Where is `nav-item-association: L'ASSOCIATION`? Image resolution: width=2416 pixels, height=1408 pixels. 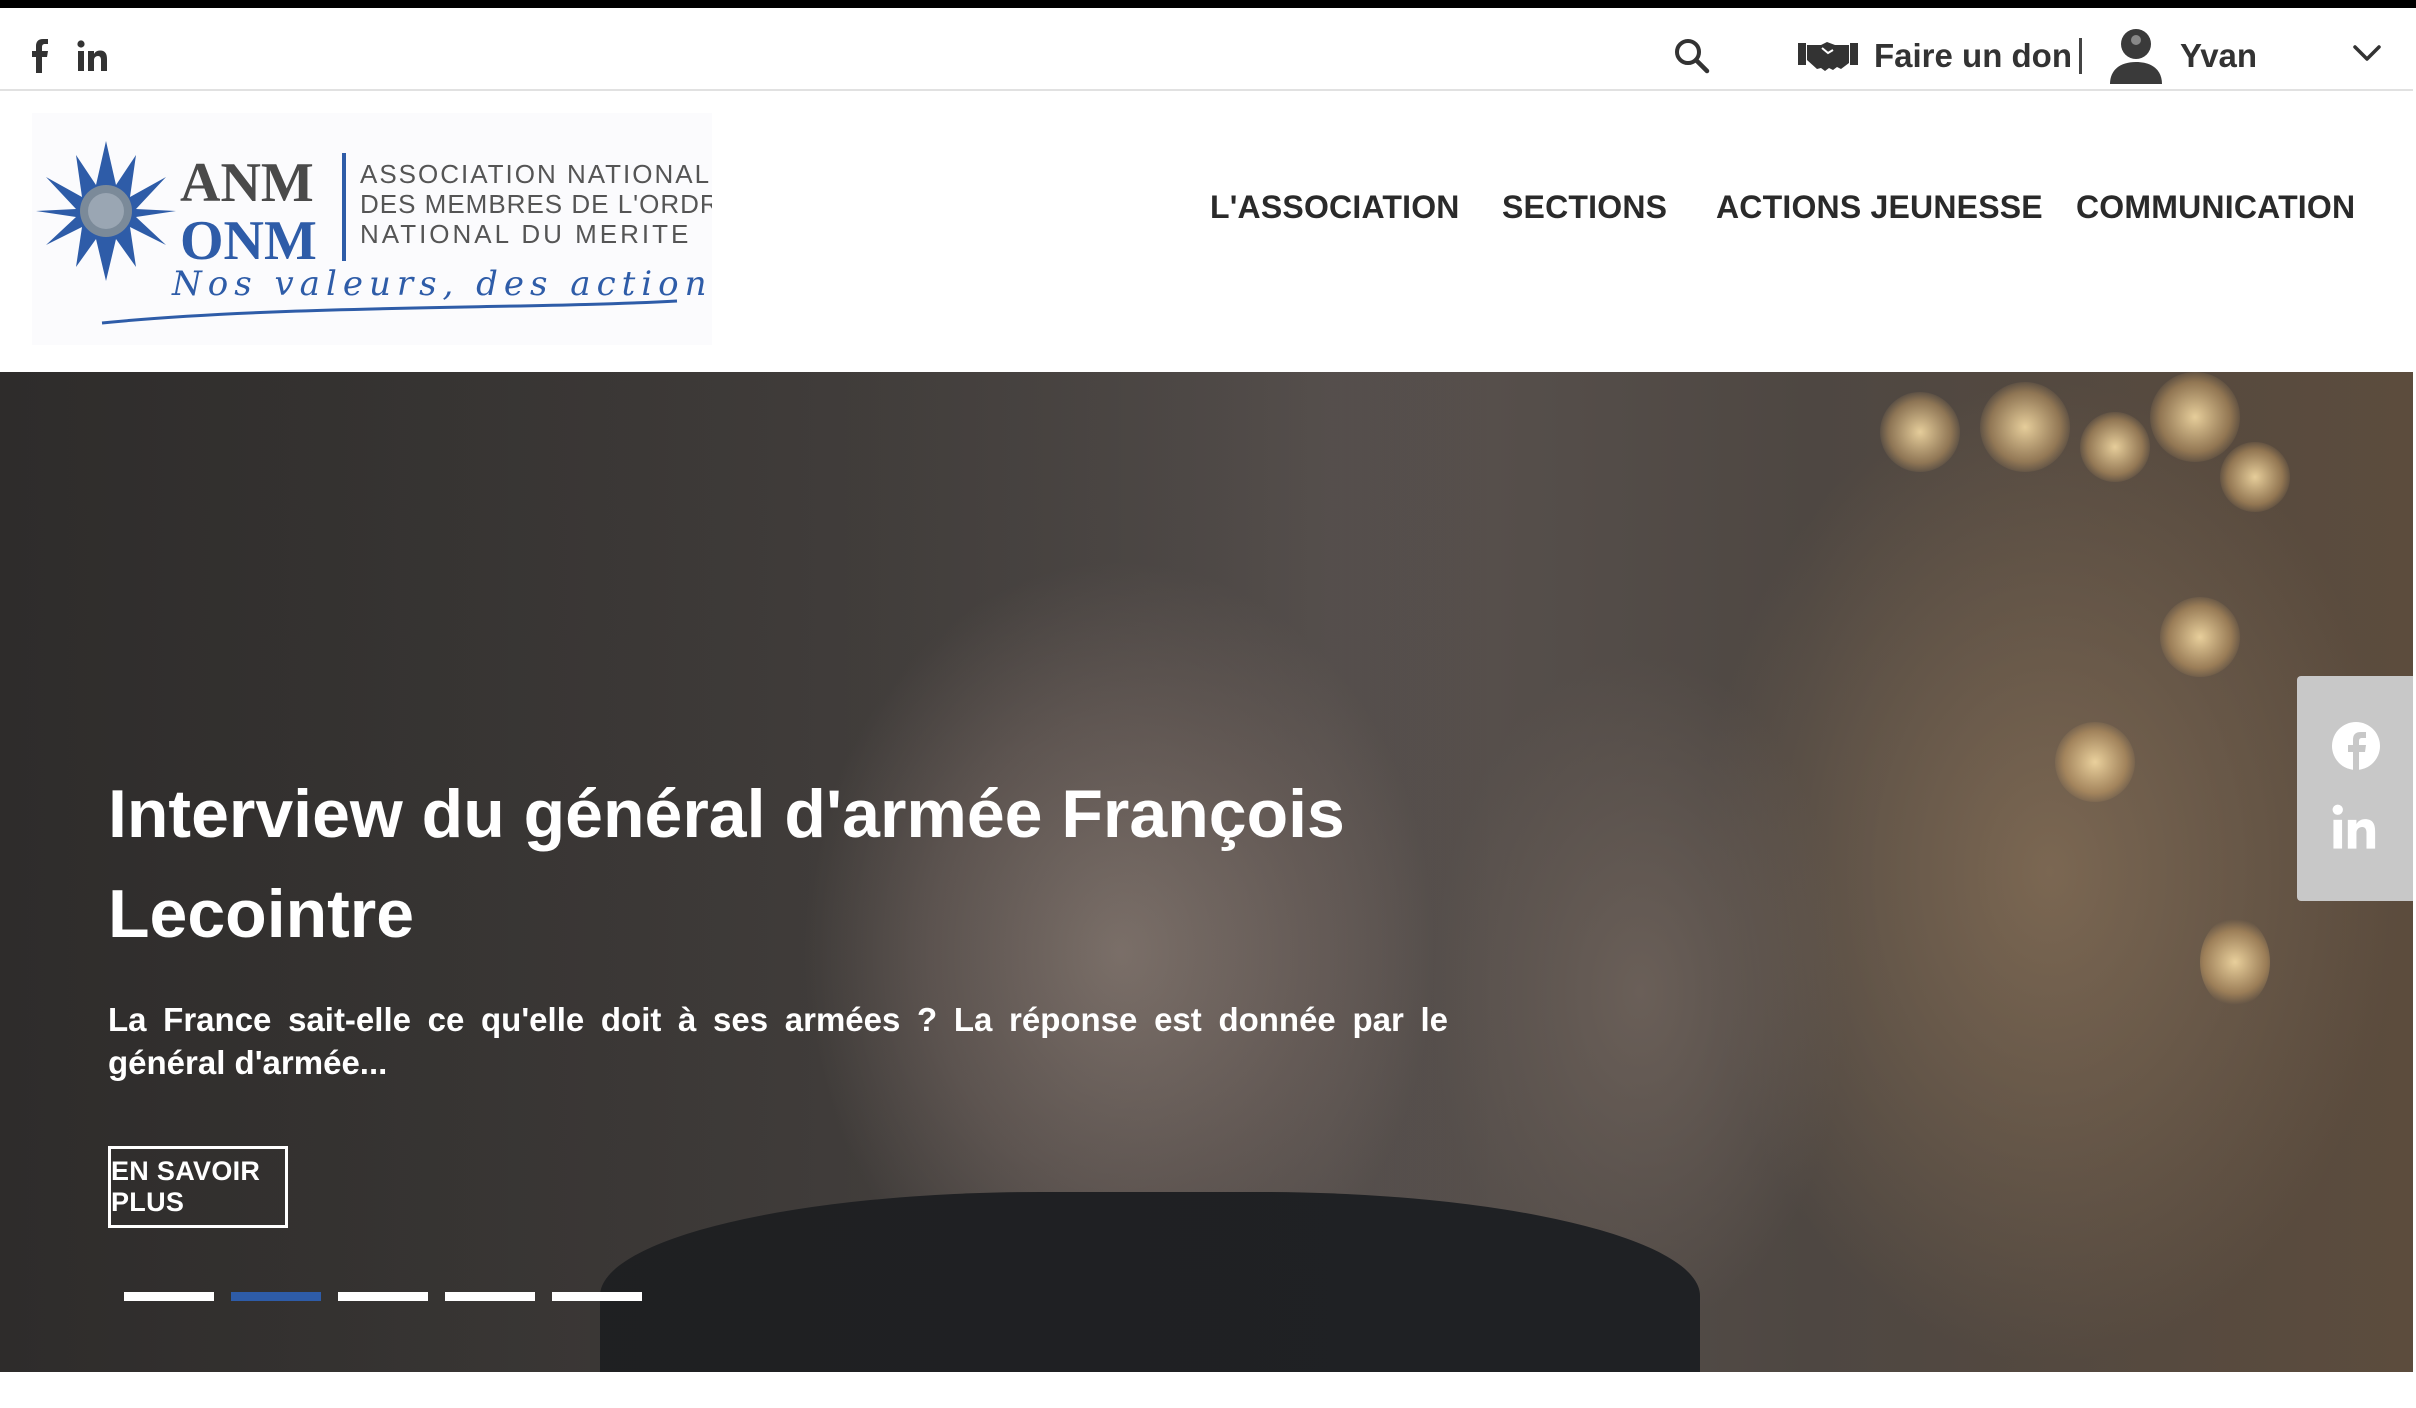
nav-item-association: L'ASSOCIATION is located at coordinates (1335, 207).